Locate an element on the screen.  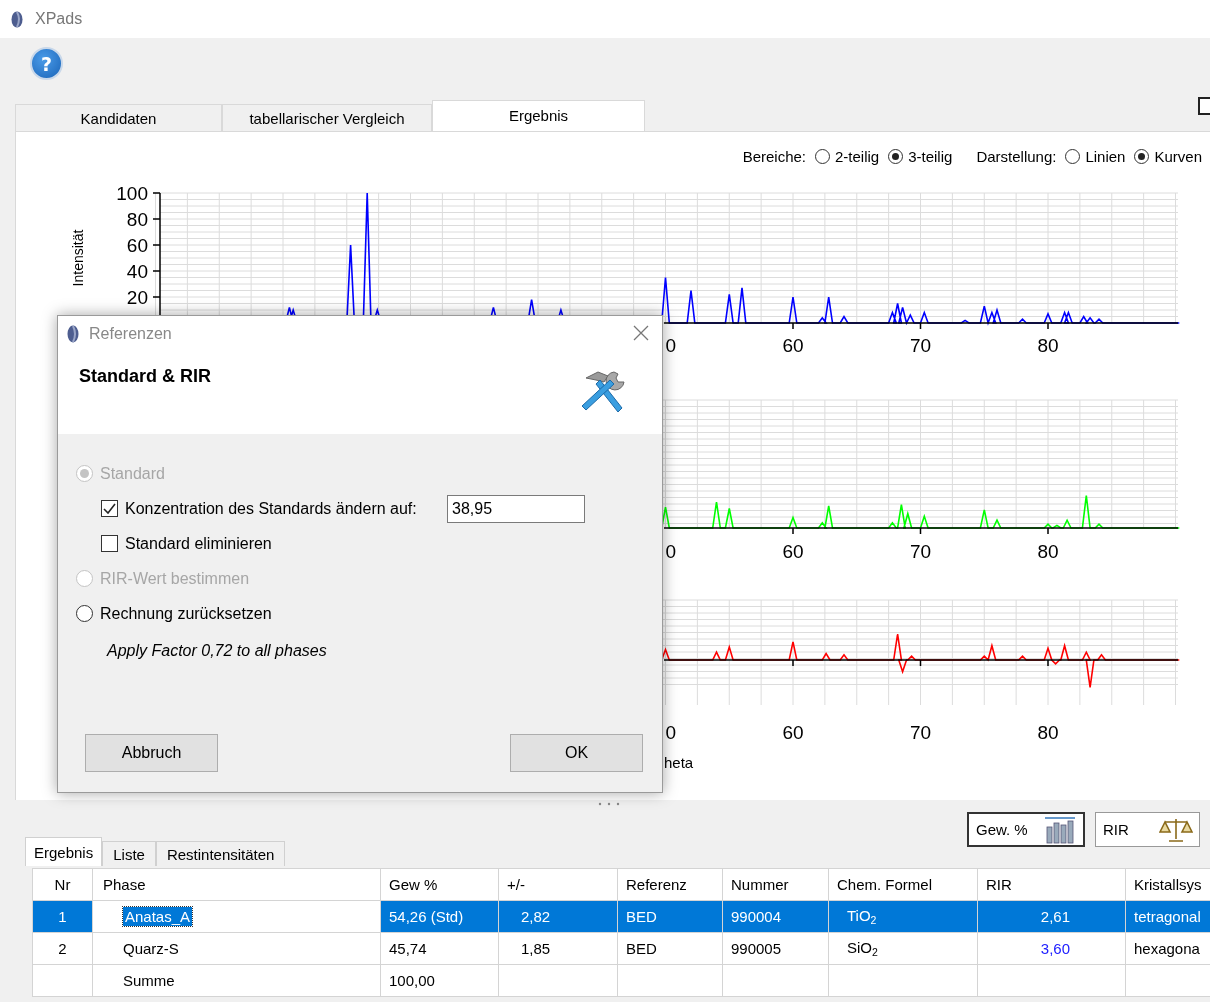
column-header: Kristallsys is located at coordinates (1167, 884).